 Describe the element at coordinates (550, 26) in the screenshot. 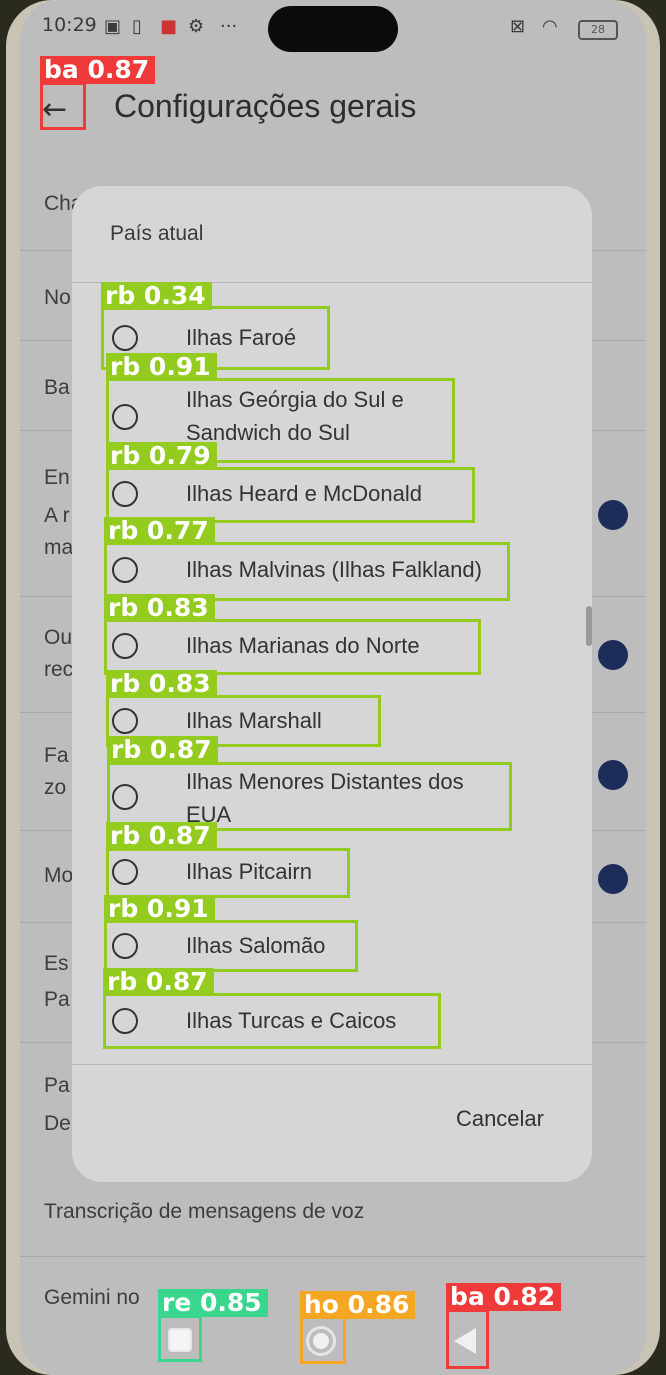

I see `wifi-icon: ◠` at that location.